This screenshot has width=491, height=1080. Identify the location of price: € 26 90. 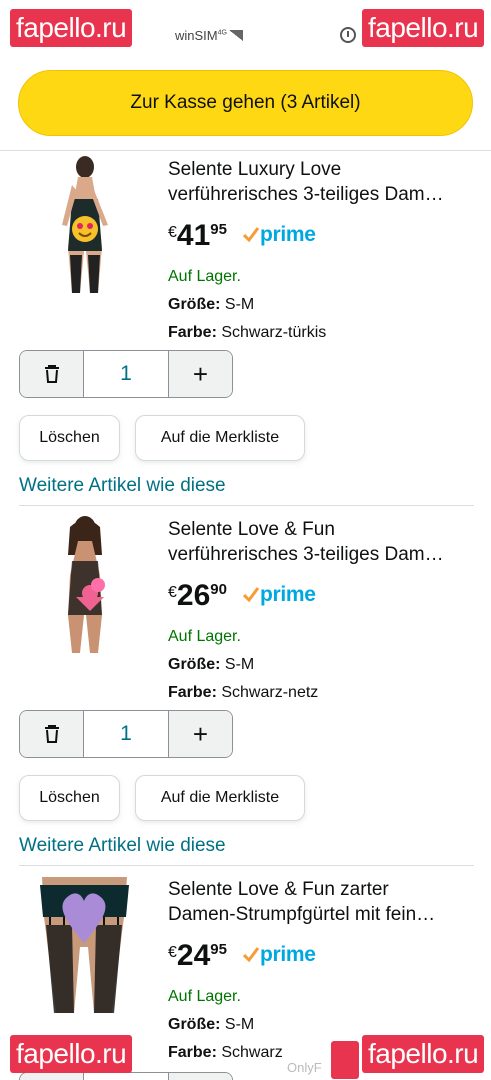
(197, 596).